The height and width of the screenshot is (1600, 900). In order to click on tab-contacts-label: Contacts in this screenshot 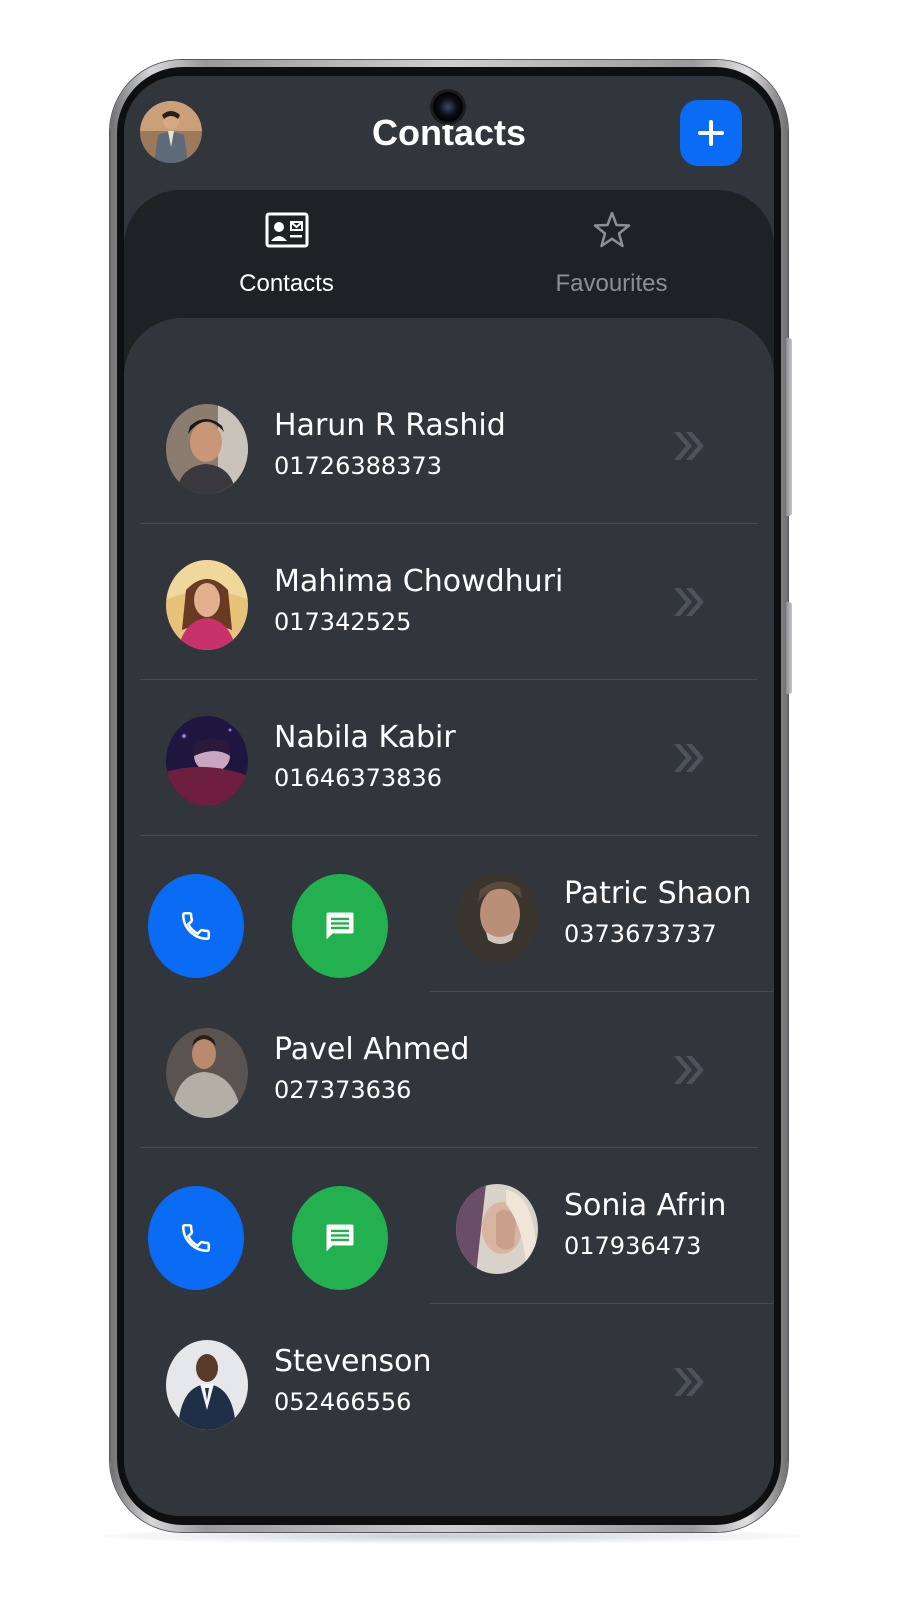, I will do `click(286, 283)`.